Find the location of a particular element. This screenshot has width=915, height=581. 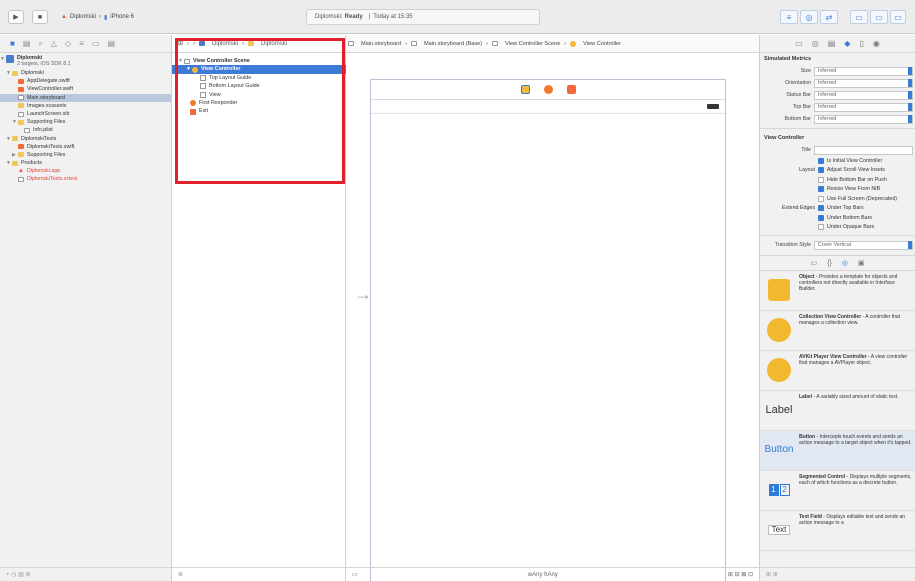

bottom-layout-guide-item: Bottom Layout Guide is located at coordinates (261, 86).